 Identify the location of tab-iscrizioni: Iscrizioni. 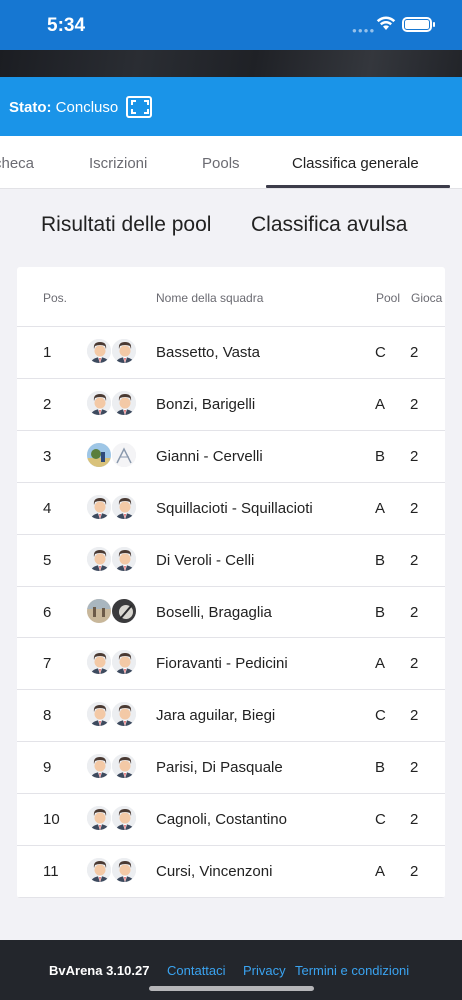
(118, 163).